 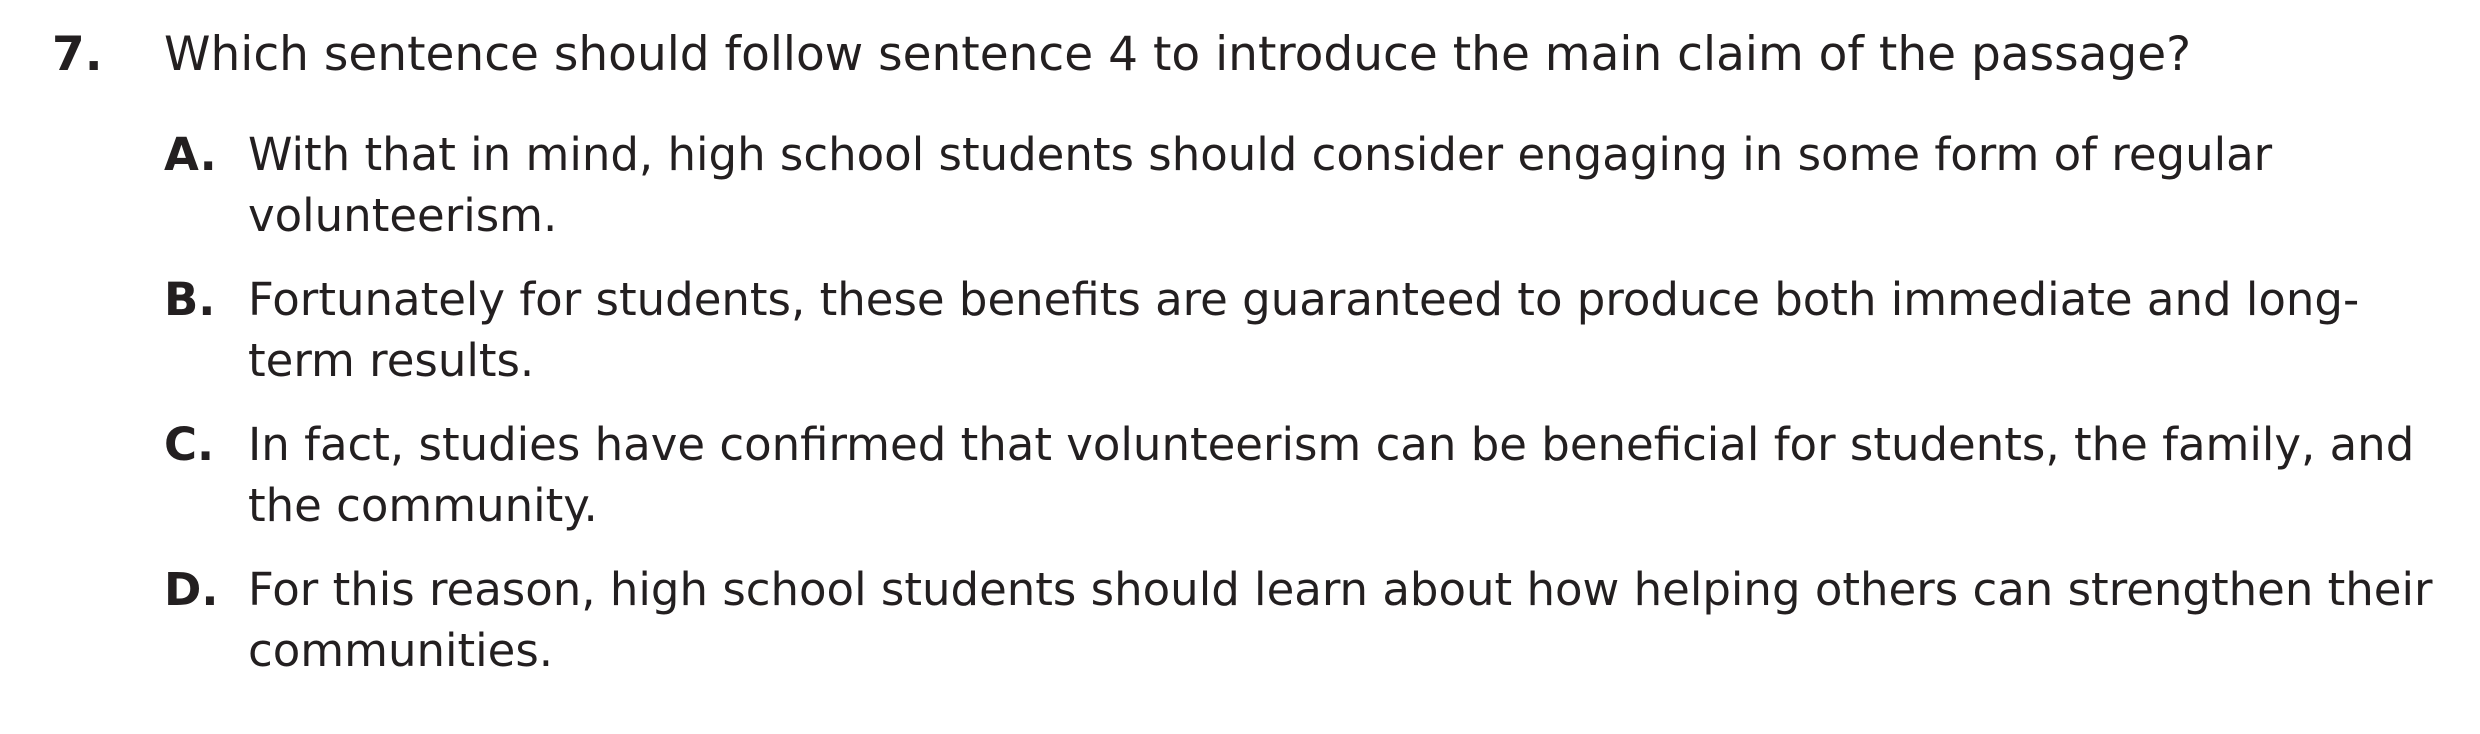 I want to click on option-letter: A., so click(x=190, y=154).